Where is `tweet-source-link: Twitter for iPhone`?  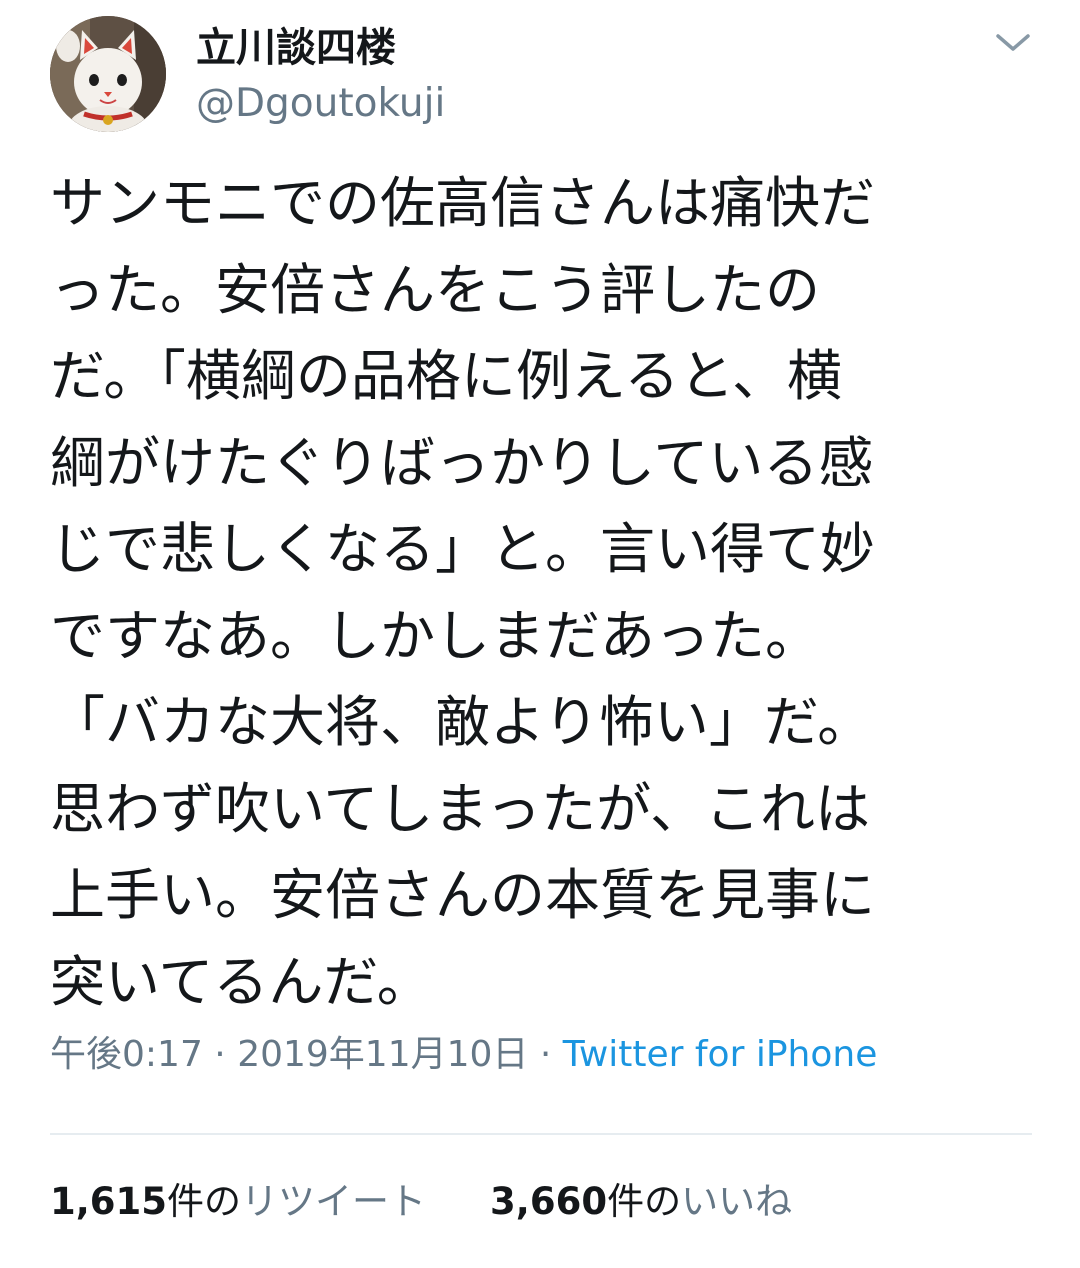
tweet-source-link: Twitter for iPhone is located at coordinates (720, 1054).